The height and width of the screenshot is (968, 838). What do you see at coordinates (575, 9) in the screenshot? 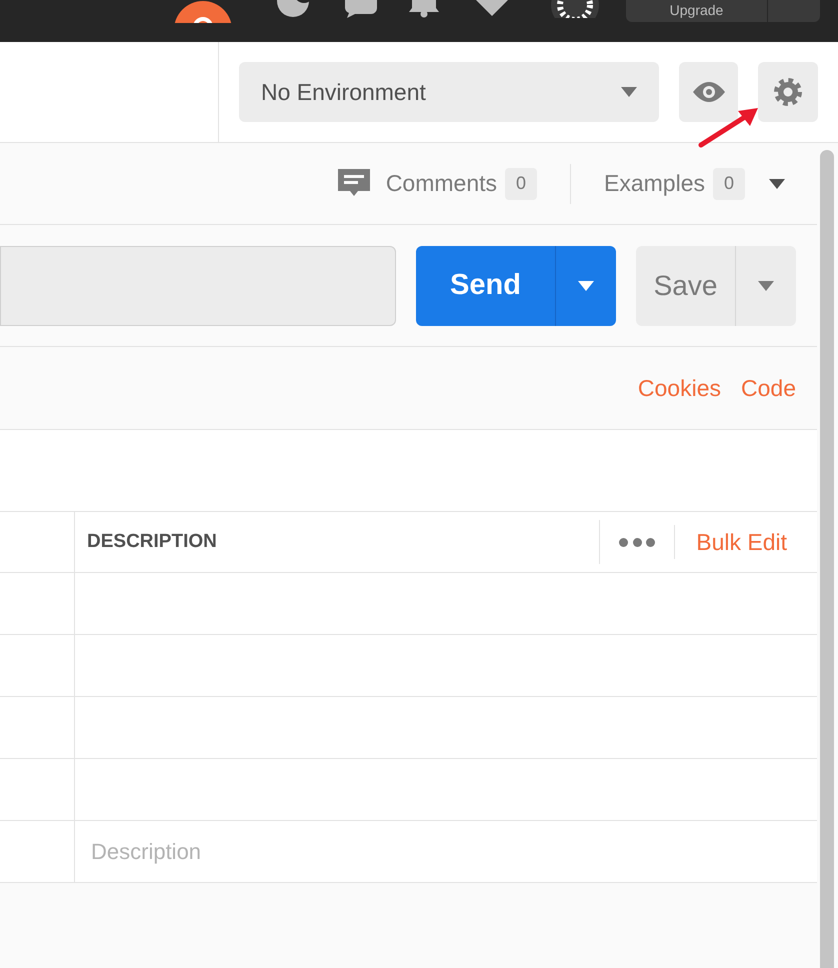
I see `gear-icon` at bounding box center [575, 9].